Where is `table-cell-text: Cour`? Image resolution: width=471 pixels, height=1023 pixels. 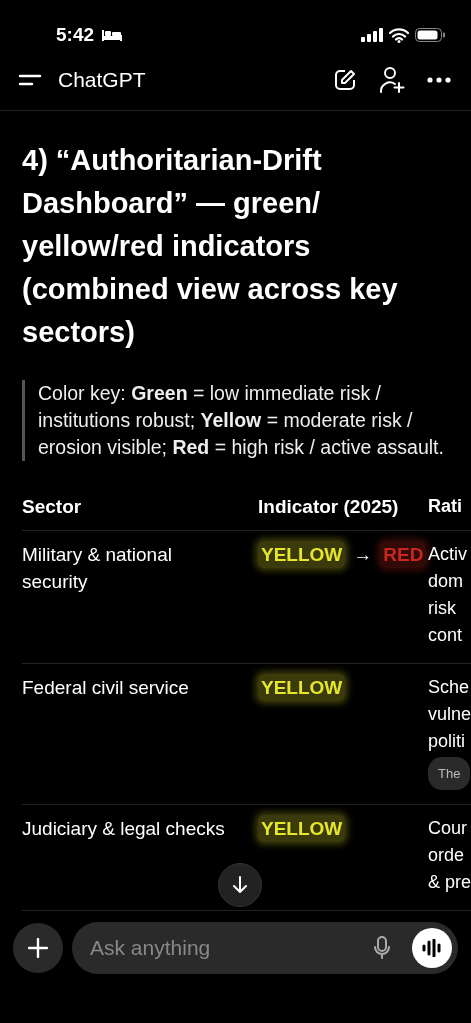 table-cell-text: Cour is located at coordinates (447, 828).